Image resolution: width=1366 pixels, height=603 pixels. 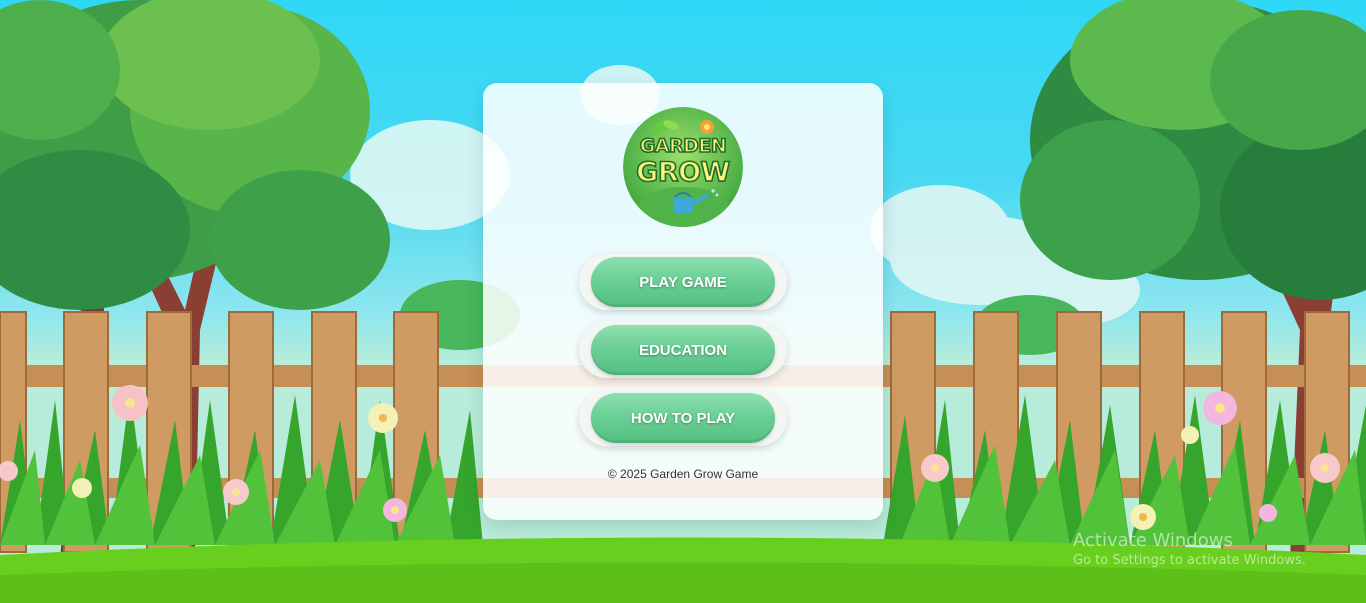 I want to click on garden-grow-logo: GARDEN GROW, so click(x=683, y=167).